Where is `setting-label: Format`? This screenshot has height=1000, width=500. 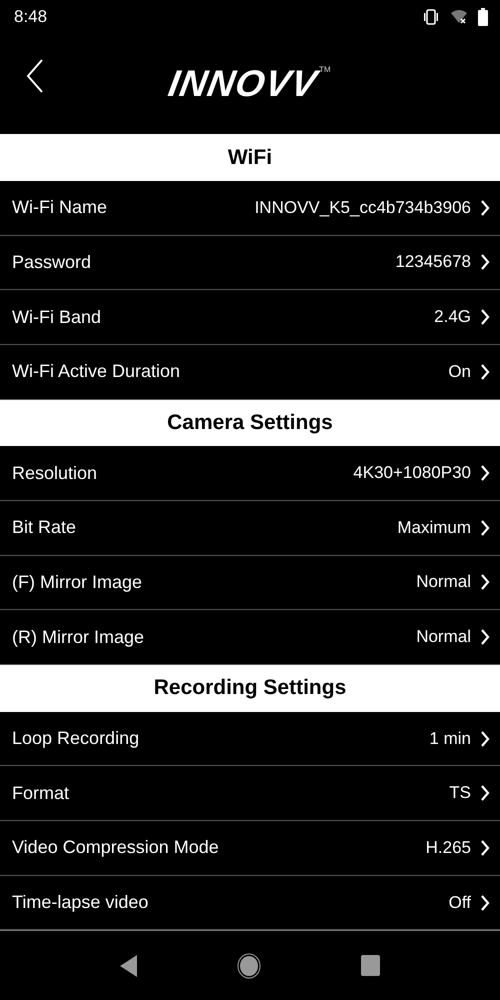 setting-label: Format is located at coordinates (41, 793).